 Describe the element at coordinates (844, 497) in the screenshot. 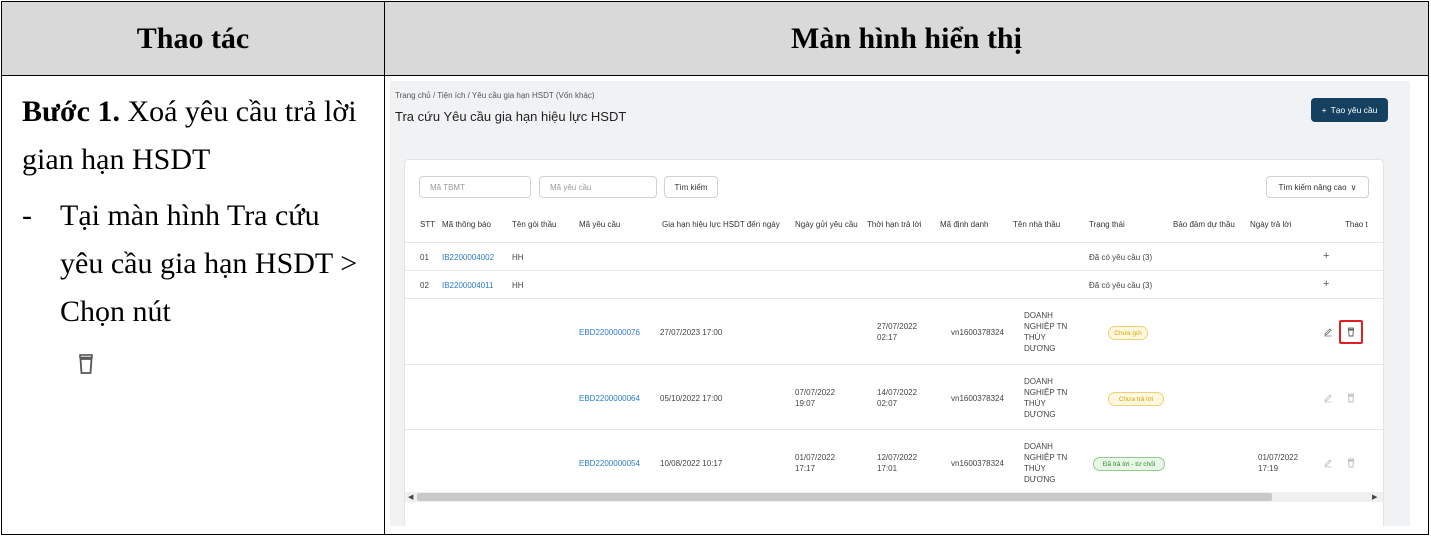

I see `scrollbar-thumb` at that location.